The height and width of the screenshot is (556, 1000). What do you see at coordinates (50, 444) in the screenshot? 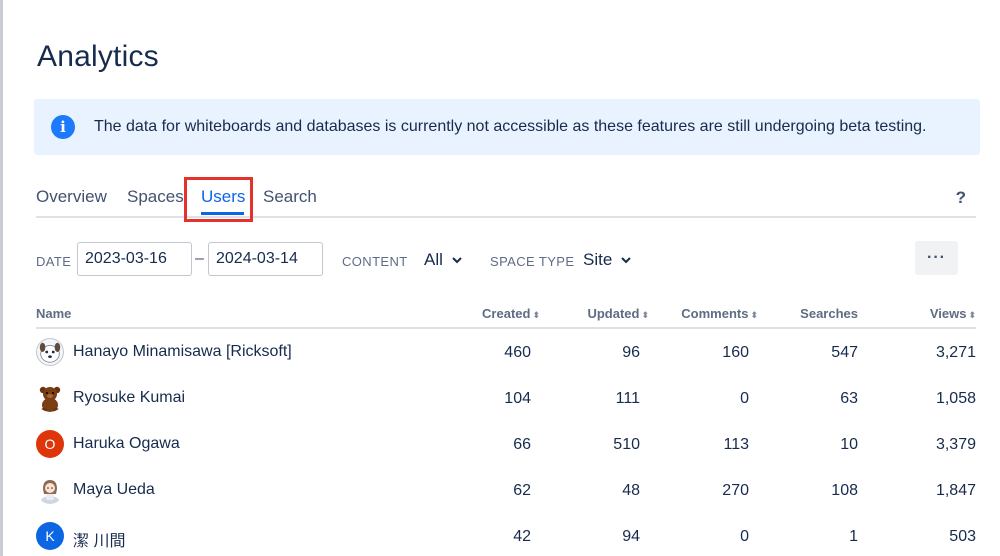
I see `initial-avatar: O` at bounding box center [50, 444].